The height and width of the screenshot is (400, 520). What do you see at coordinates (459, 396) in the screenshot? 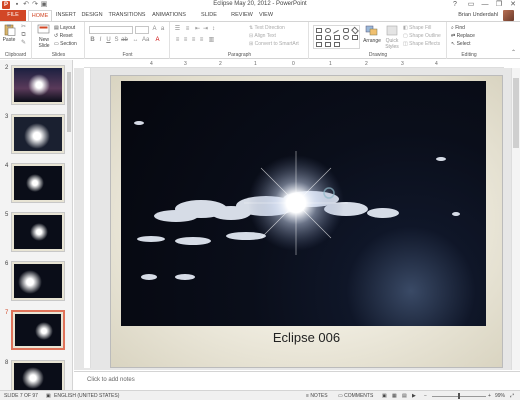
I see `zoom-slider-handle` at bounding box center [459, 396].